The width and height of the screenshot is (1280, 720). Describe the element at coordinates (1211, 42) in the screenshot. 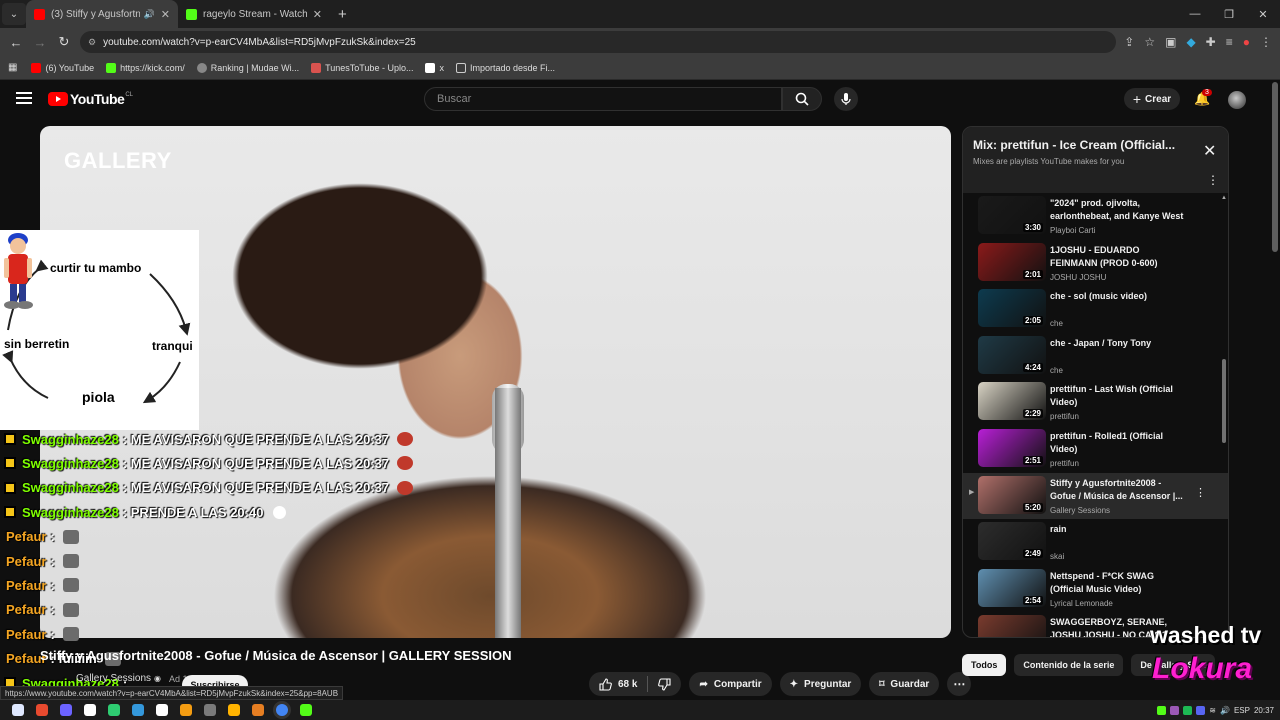

I see `extensions-puzzle-icon: ✚` at that location.